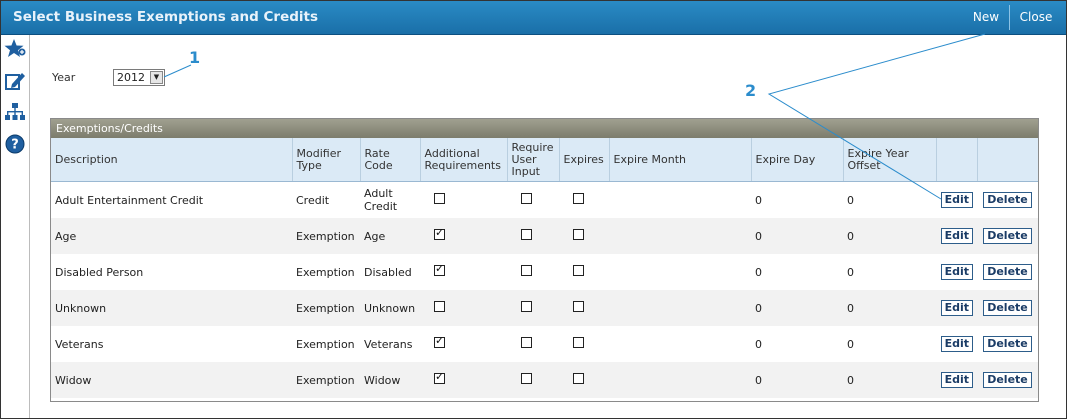 This screenshot has width=1067, height=419. What do you see at coordinates (15, 81) in the screenshot?
I see `edit-icon` at bounding box center [15, 81].